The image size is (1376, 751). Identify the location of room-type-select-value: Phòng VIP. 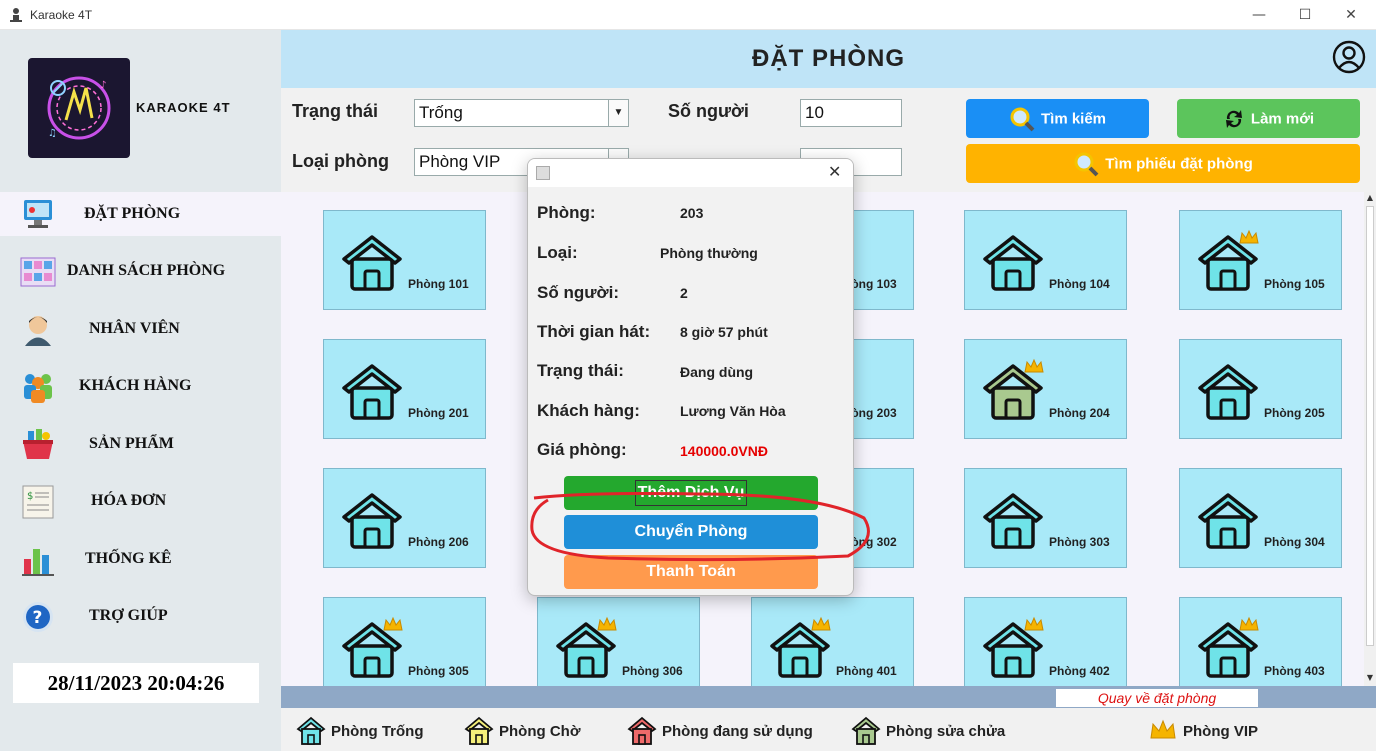
(460, 161).